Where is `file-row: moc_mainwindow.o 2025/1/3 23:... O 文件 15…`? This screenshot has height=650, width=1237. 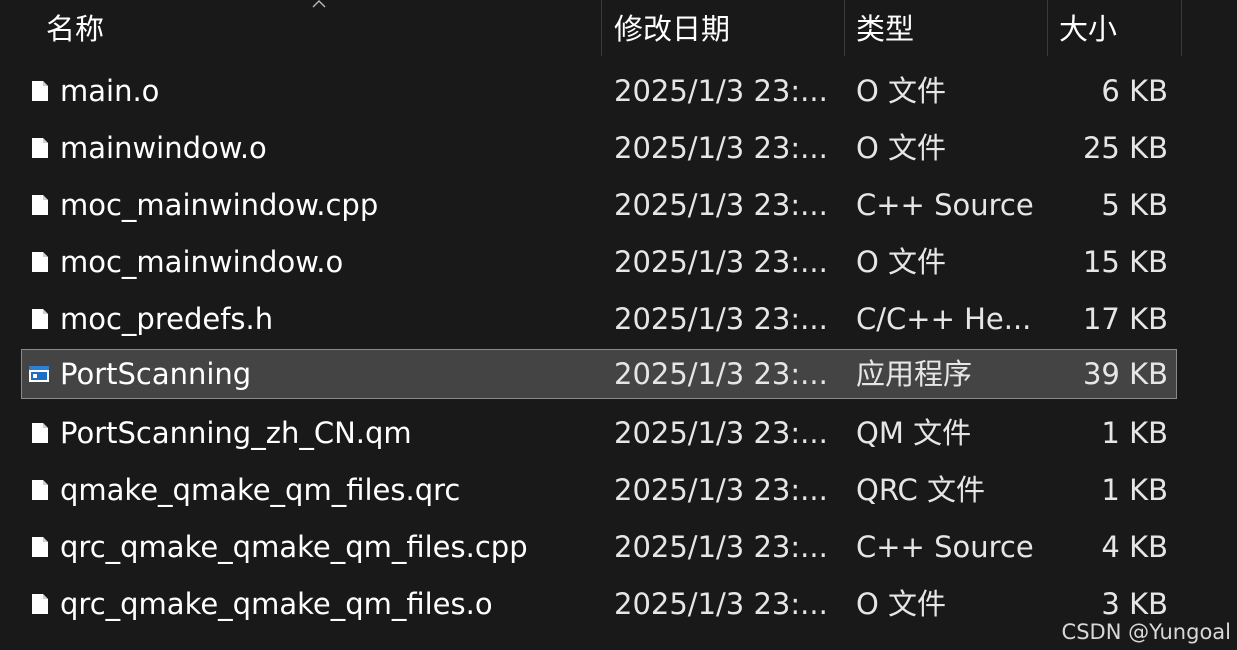
file-row: moc_mainwindow.o 2025/1/3 23:... O 文件 15… is located at coordinates (599, 262).